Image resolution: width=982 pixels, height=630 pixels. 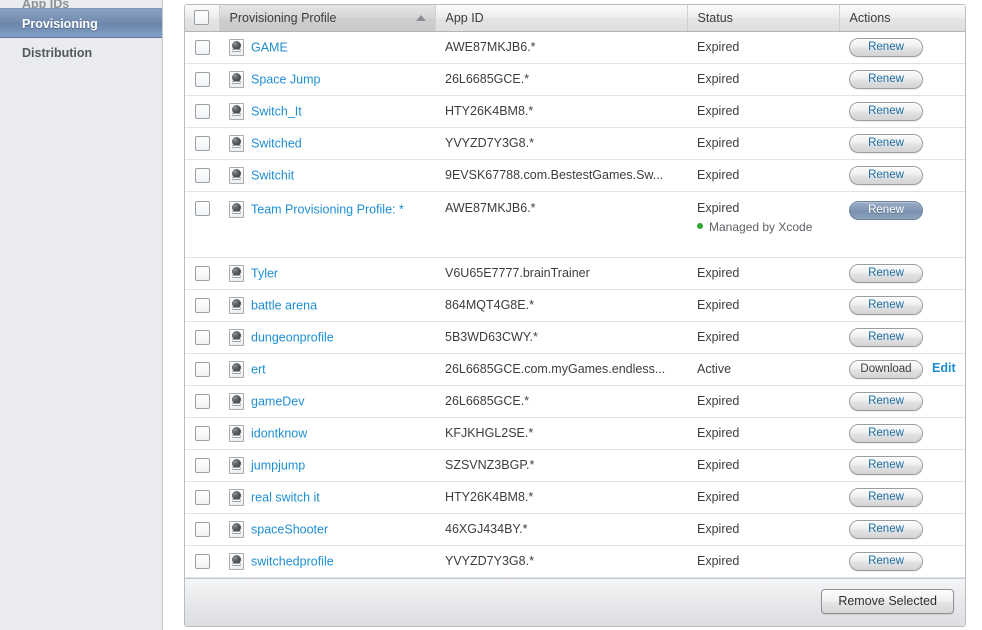 What do you see at coordinates (944, 368) in the screenshot?
I see `edit-link: Edit` at bounding box center [944, 368].